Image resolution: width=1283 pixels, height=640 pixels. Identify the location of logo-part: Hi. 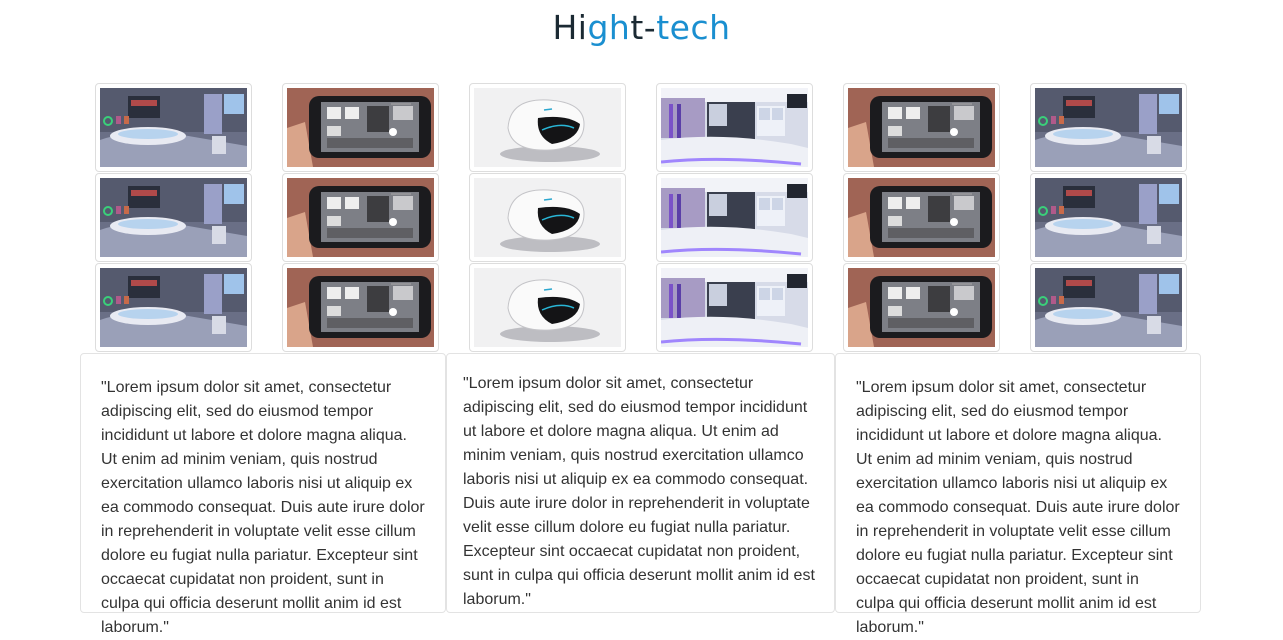
(570, 27).